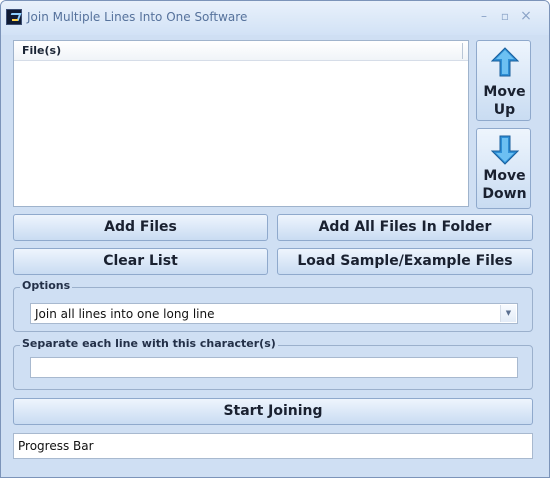 Image resolution: width=550 pixels, height=478 pixels. I want to click on progress-bar: Progress Bar, so click(273, 446).